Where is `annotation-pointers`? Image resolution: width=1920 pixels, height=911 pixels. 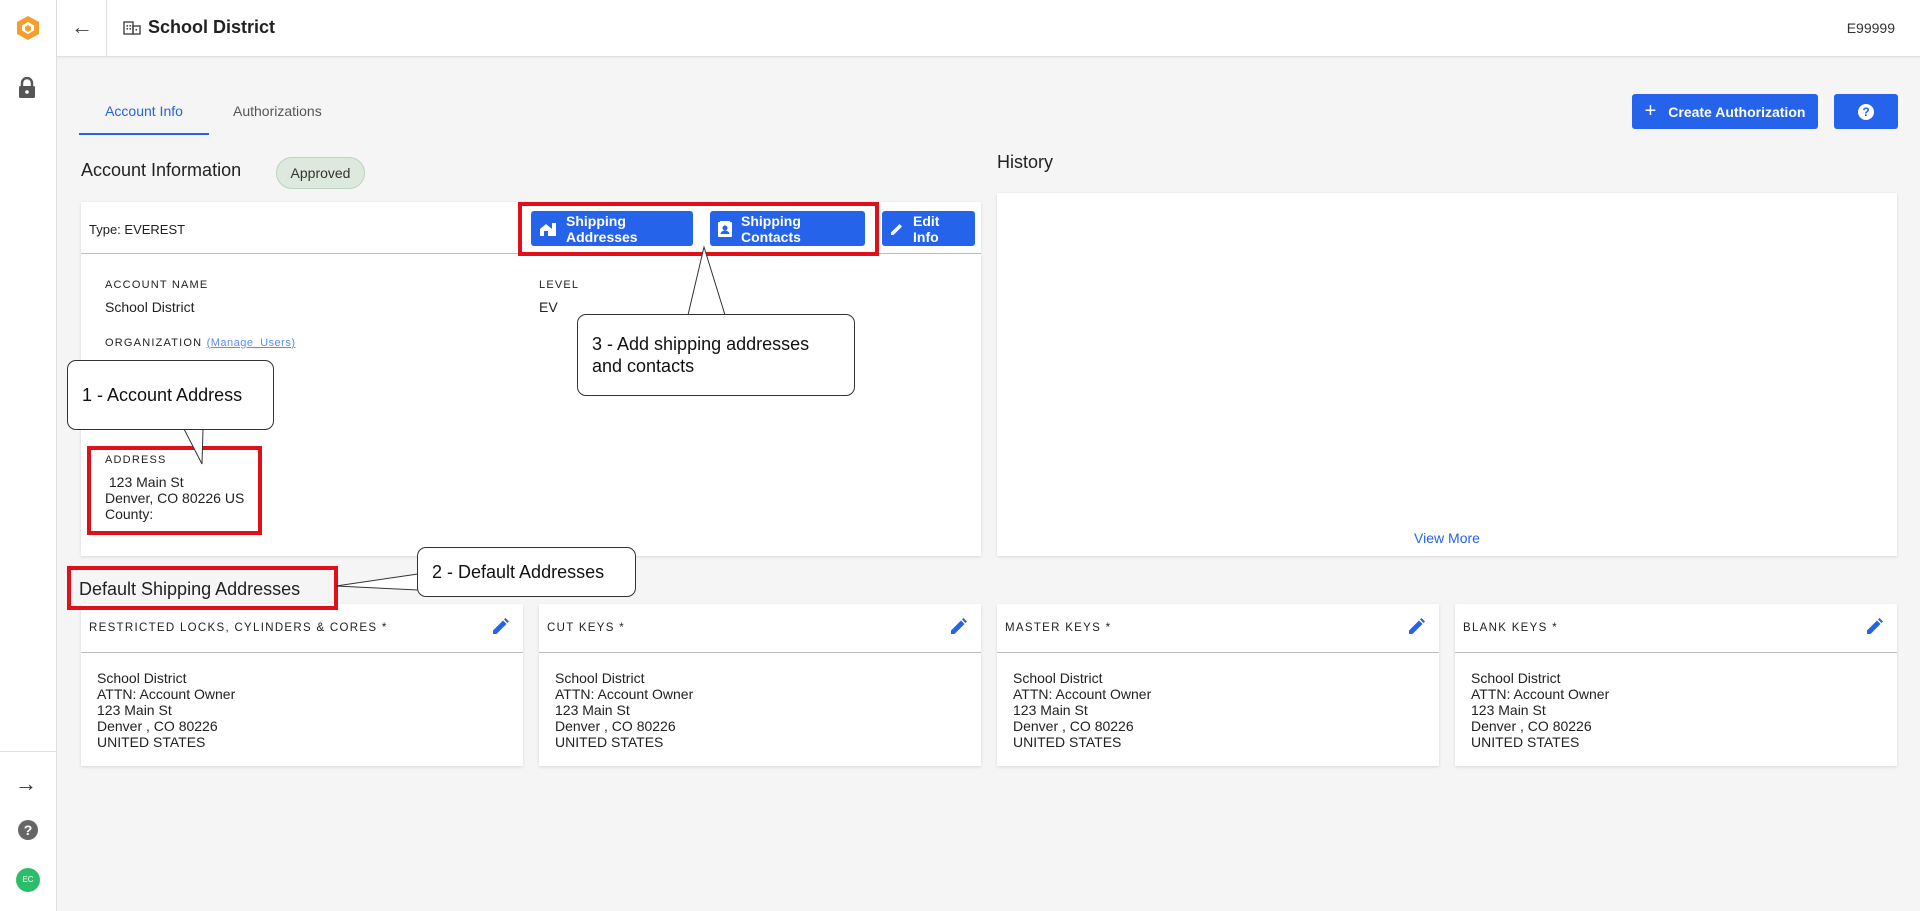
annotation-pointers is located at coordinates (454, 418).